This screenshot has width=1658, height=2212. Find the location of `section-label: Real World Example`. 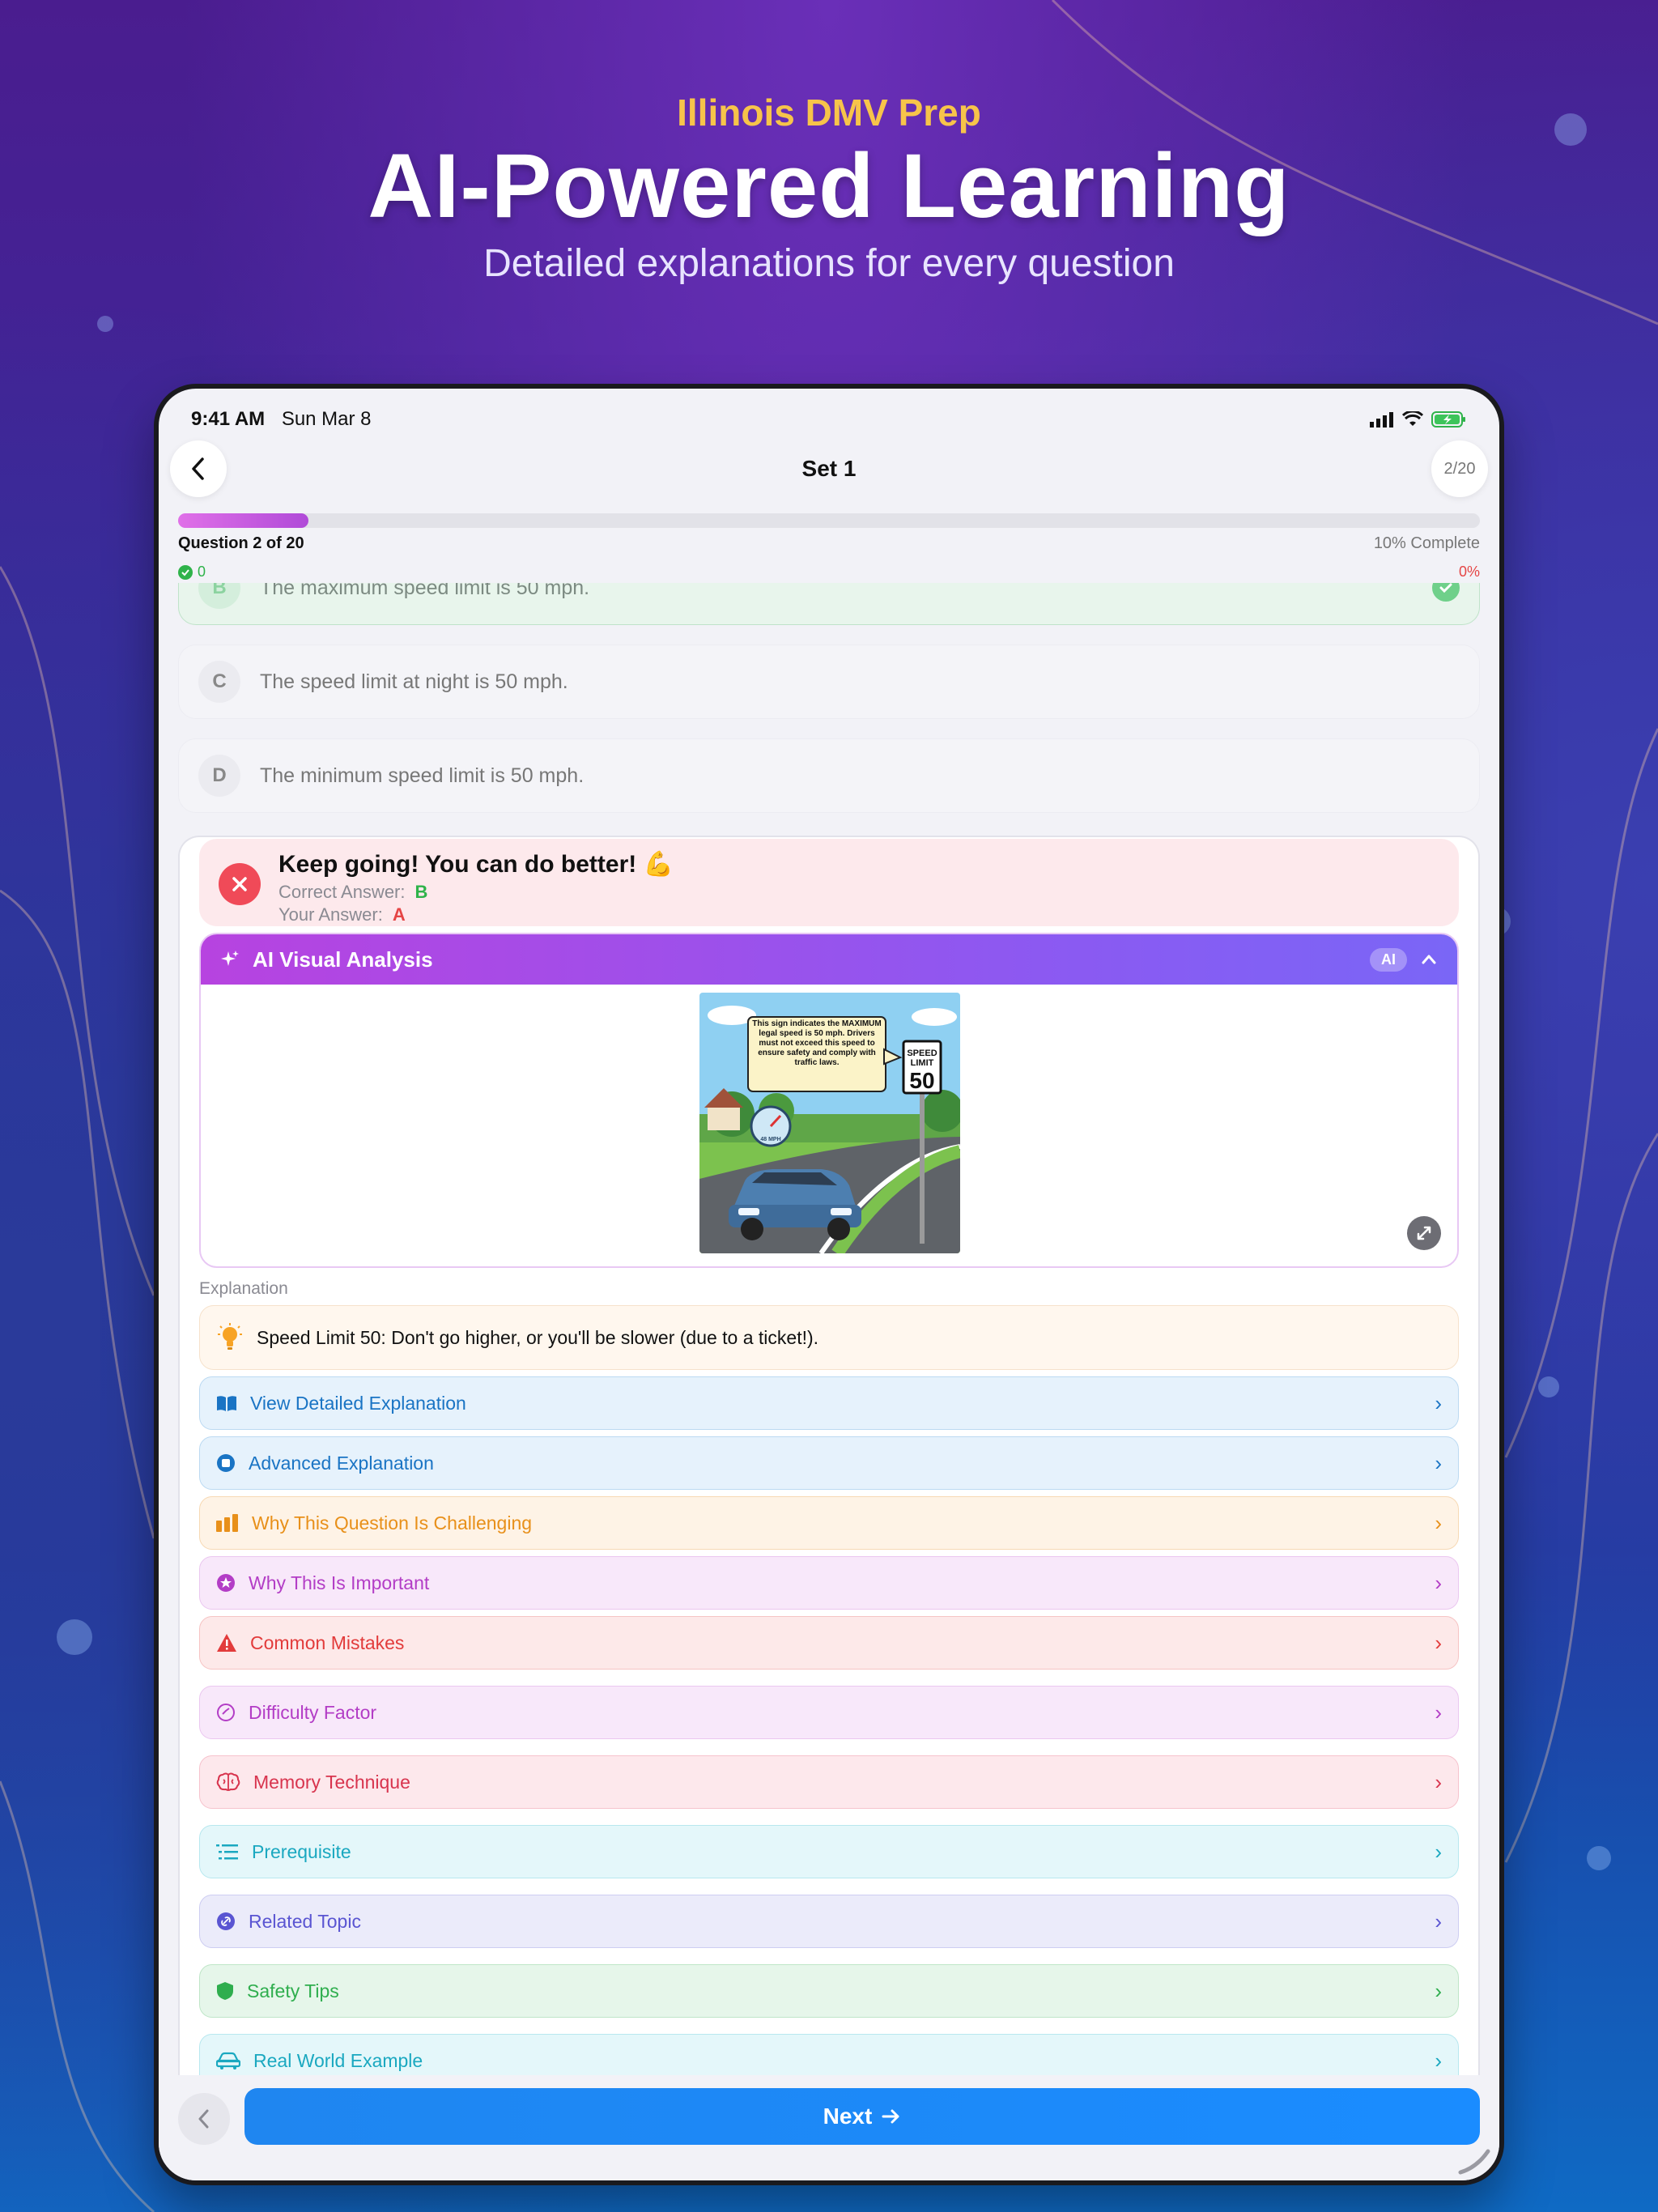

section-label: Real World Example is located at coordinates (338, 2060).